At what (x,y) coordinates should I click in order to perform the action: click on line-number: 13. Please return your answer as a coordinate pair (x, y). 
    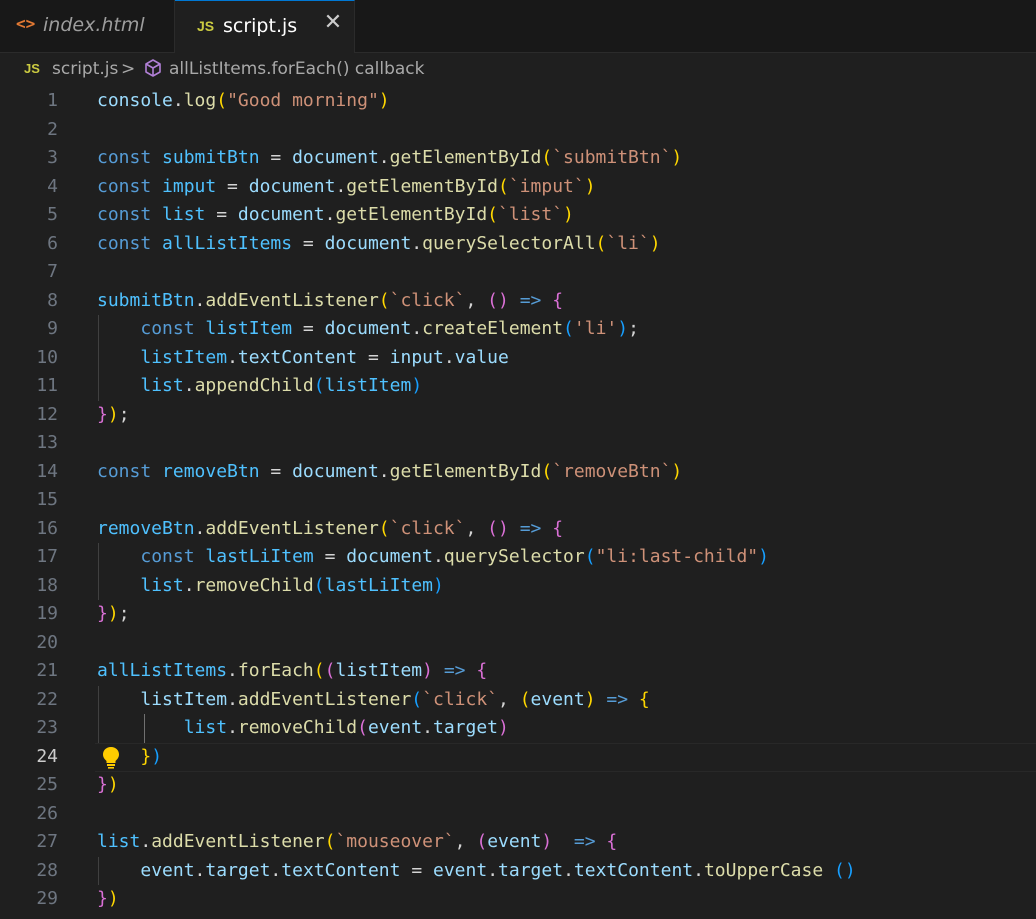
    Looking at the image, I should click on (47, 442).